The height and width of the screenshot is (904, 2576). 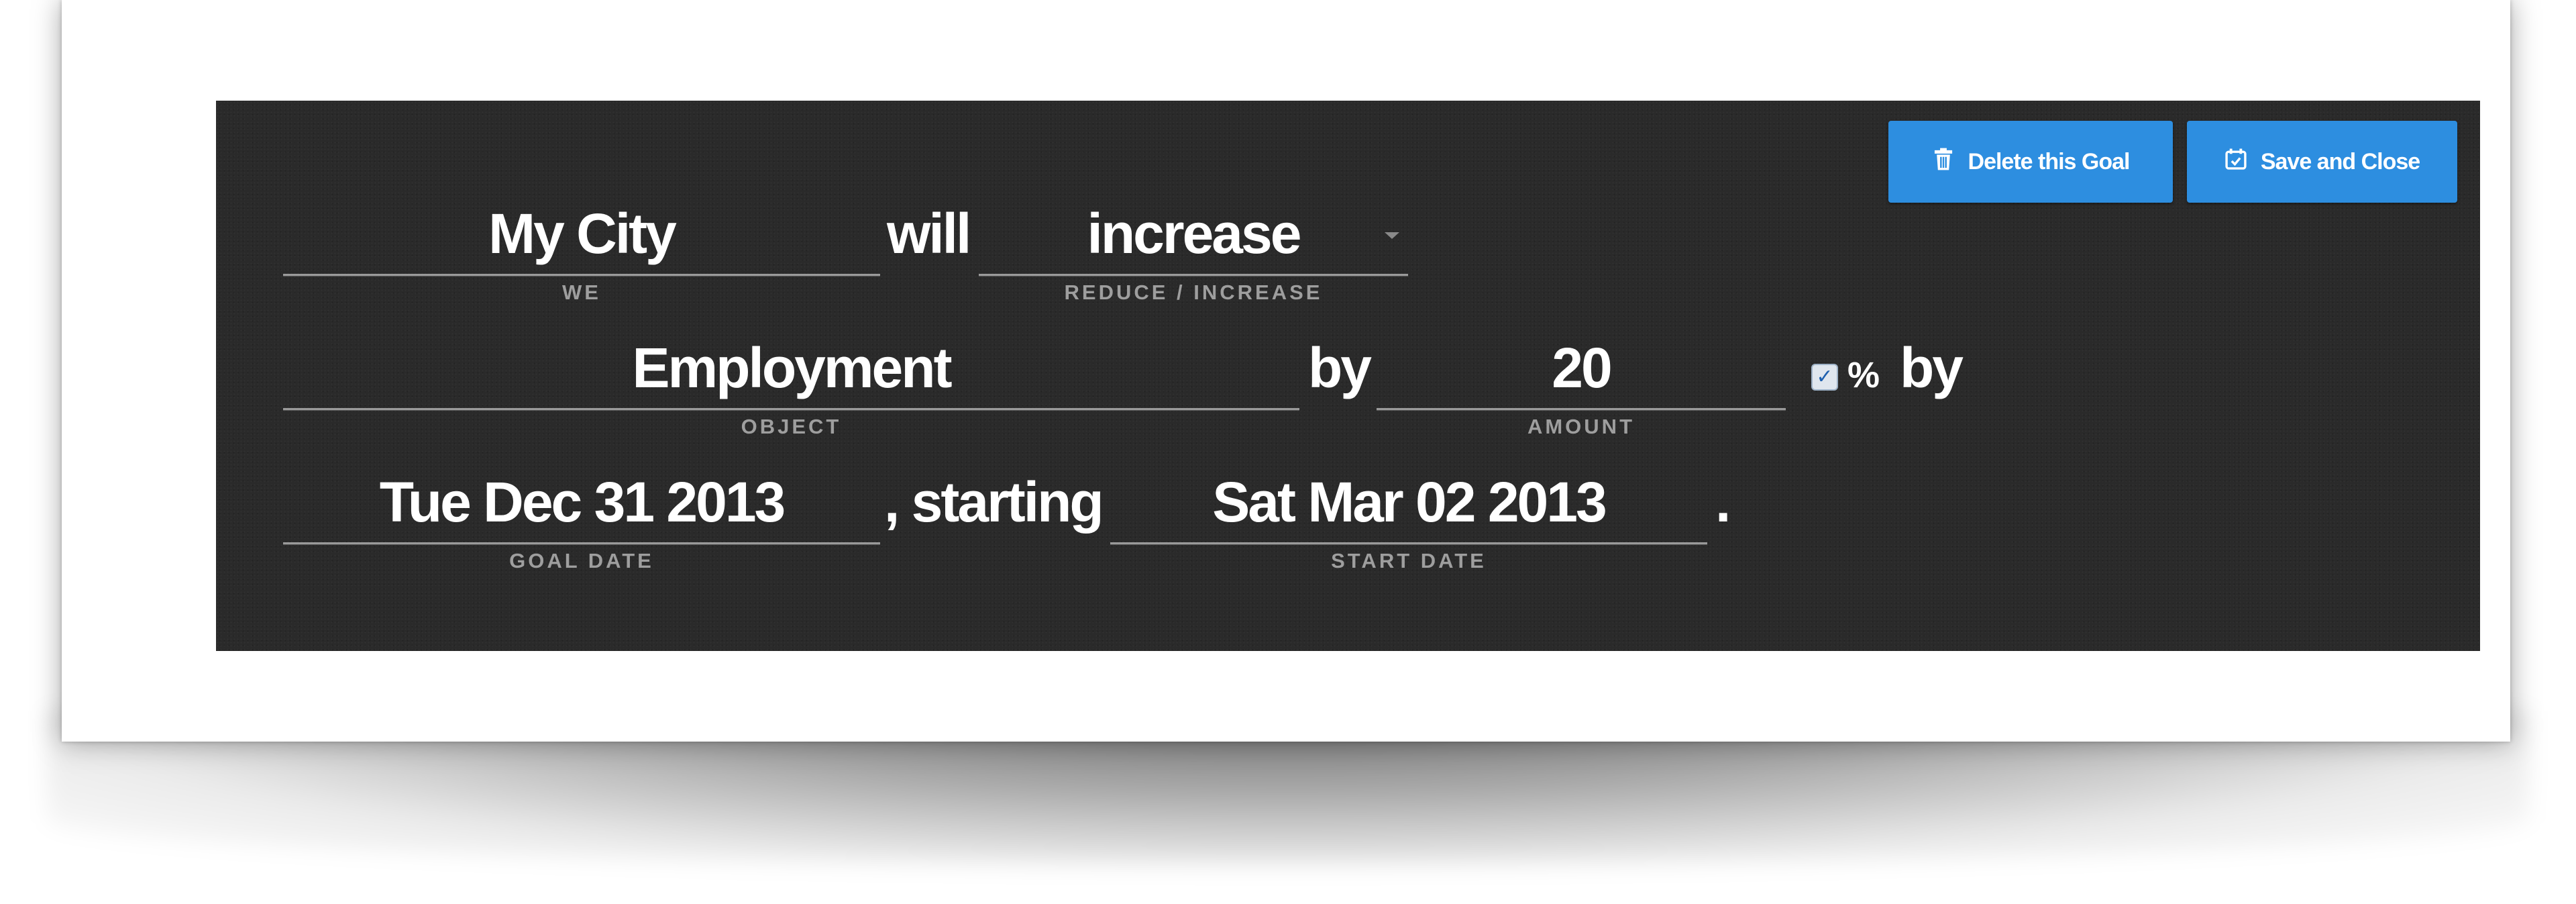 What do you see at coordinates (581, 560) in the screenshot?
I see `goal-date-caption: GOAL DATE` at bounding box center [581, 560].